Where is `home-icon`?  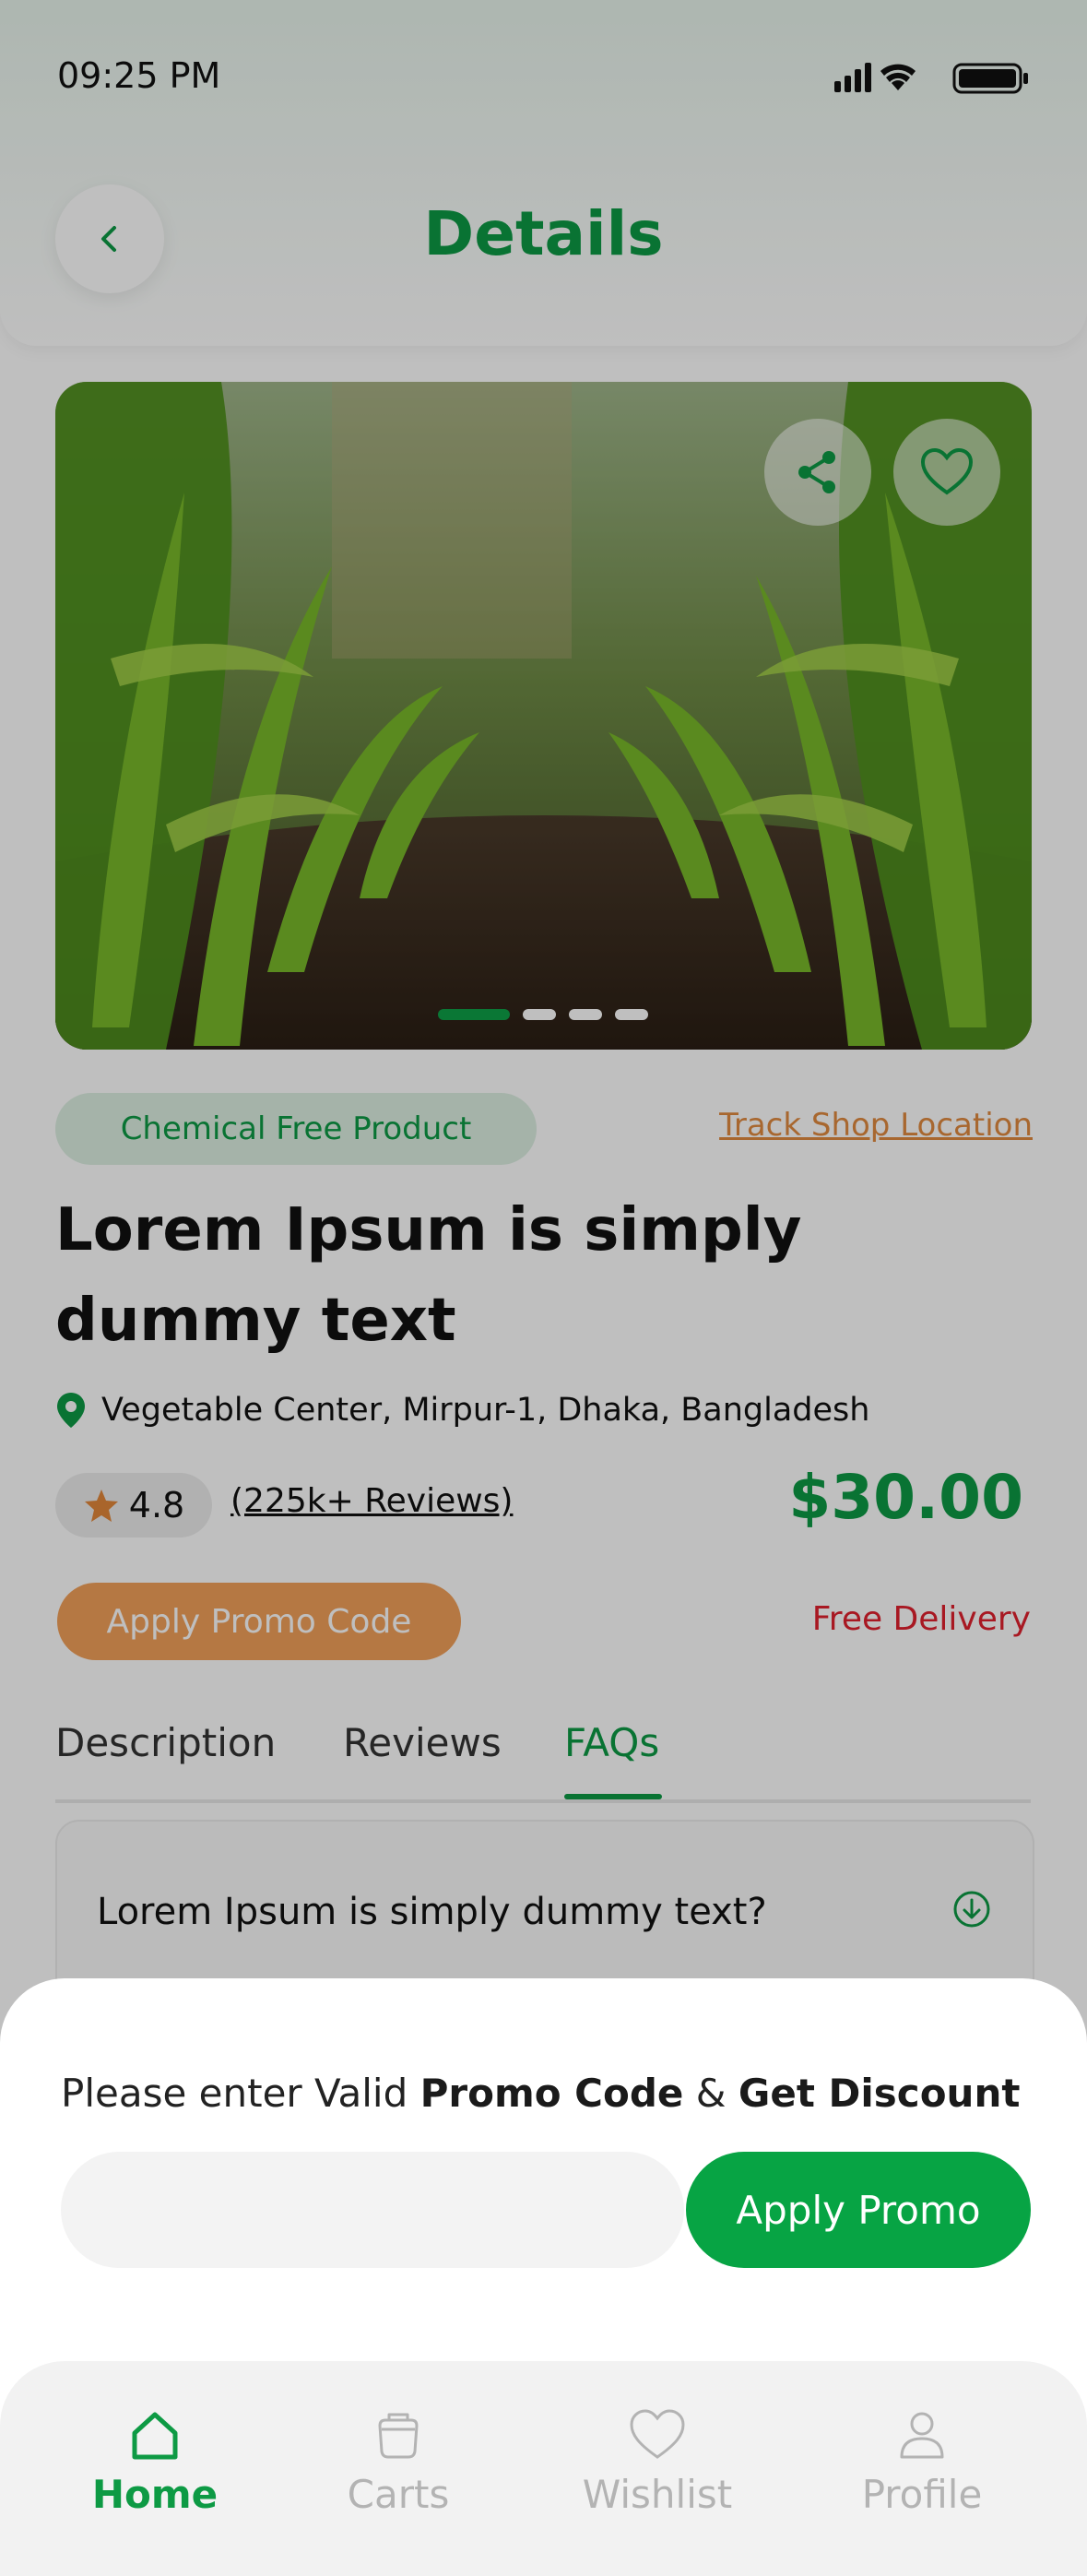
home-icon is located at coordinates (155, 2436).